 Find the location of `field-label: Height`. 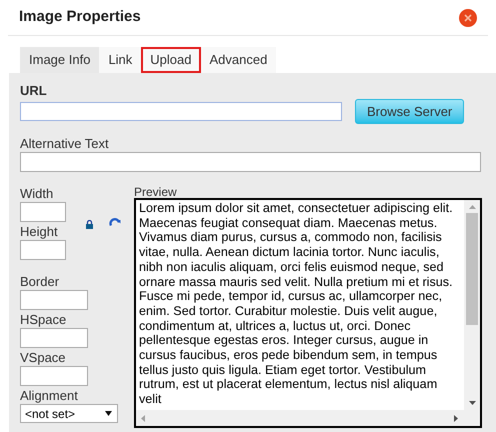

field-label: Height is located at coordinates (39, 232).